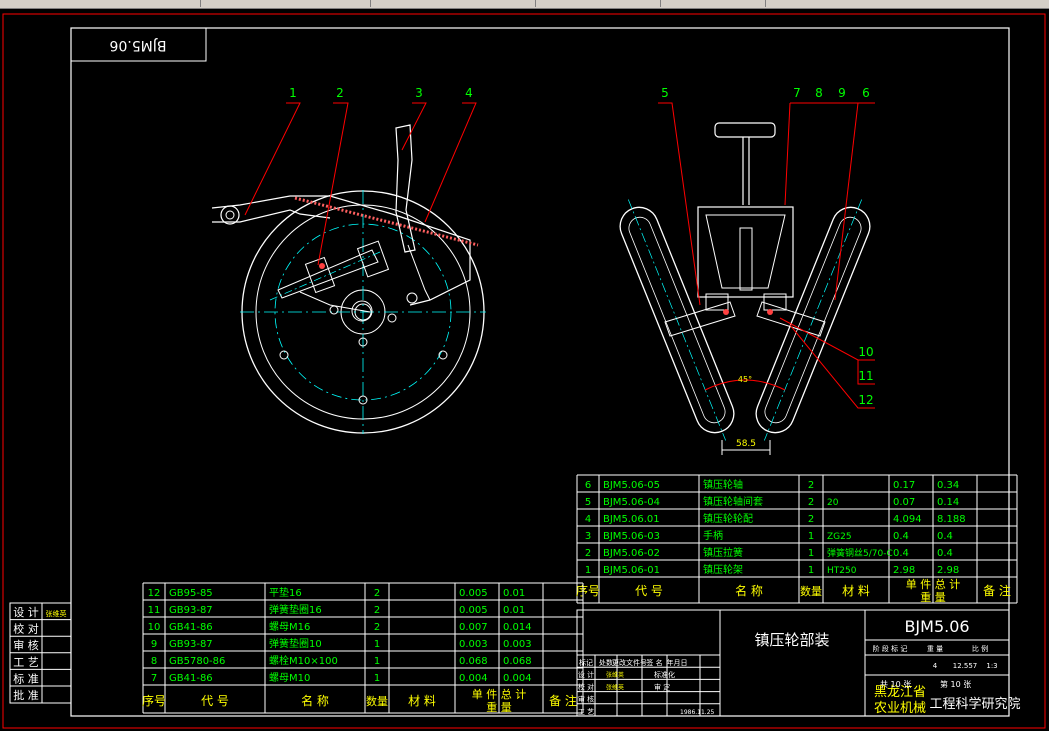 The height and width of the screenshot is (731, 1049). I want to click on right-axle, so click(791, 319).